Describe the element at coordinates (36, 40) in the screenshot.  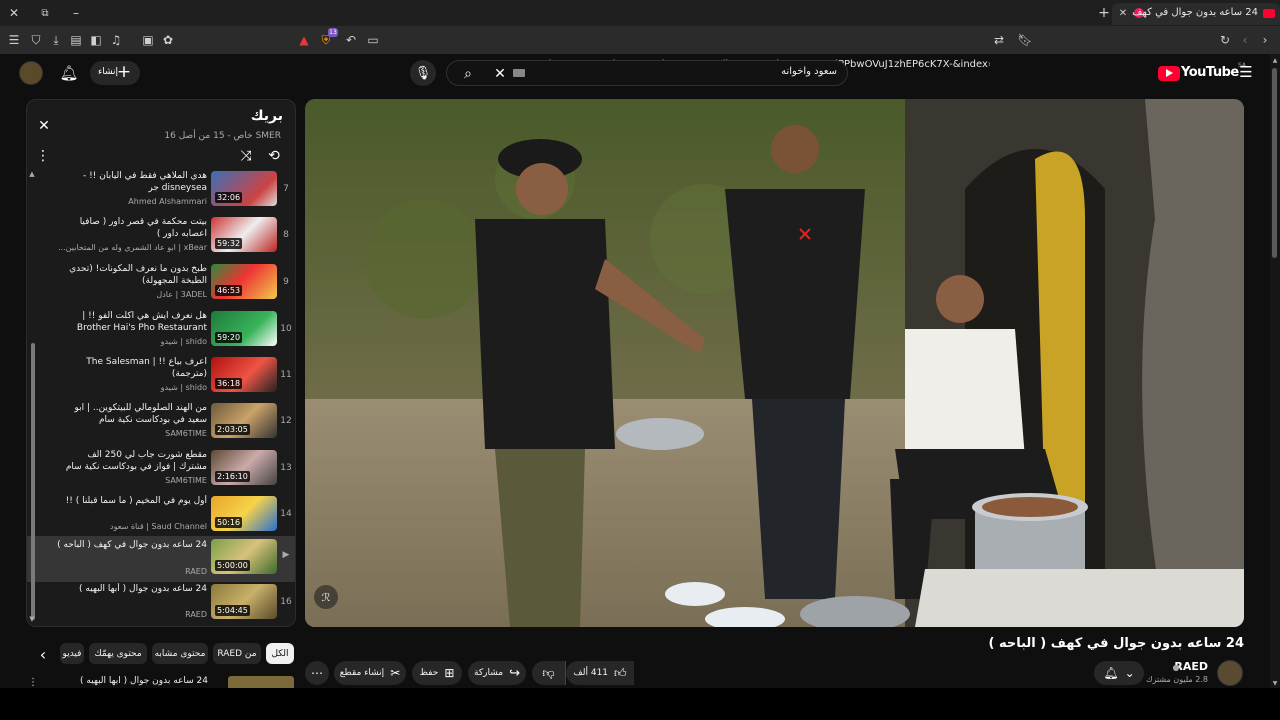
I see `shield-icon: ⛉` at that location.